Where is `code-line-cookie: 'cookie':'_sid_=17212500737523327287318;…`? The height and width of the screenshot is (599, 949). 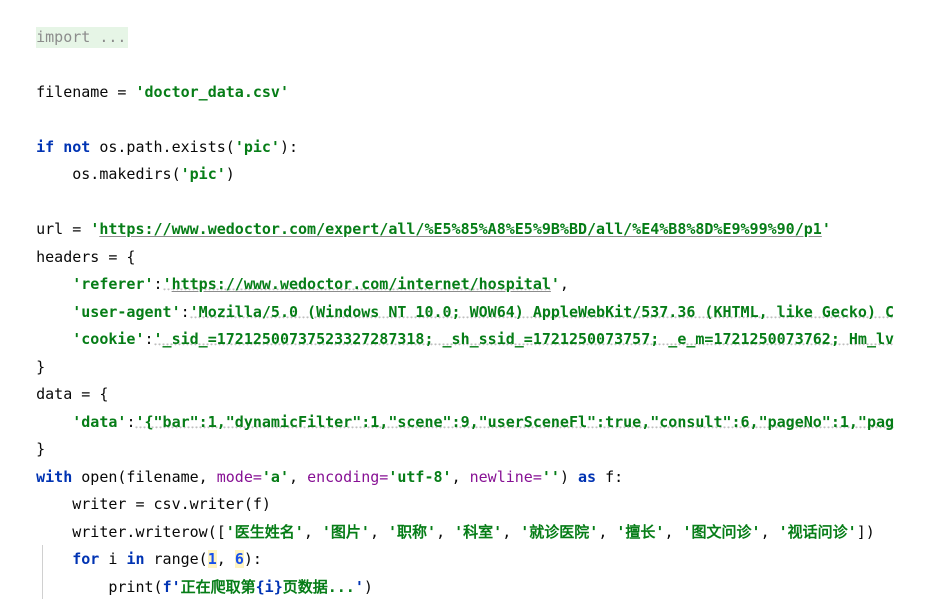
code-line-cookie: 'cookie':'_sid_=17212500737523327287318;… is located at coordinates (474, 323).